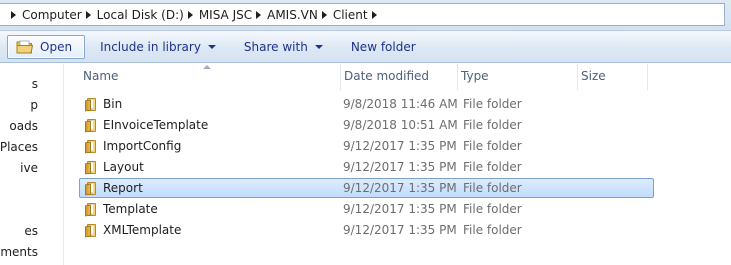 The image size is (731, 265). I want to click on nav-item-recent-places: t Places, so click(19, 147).